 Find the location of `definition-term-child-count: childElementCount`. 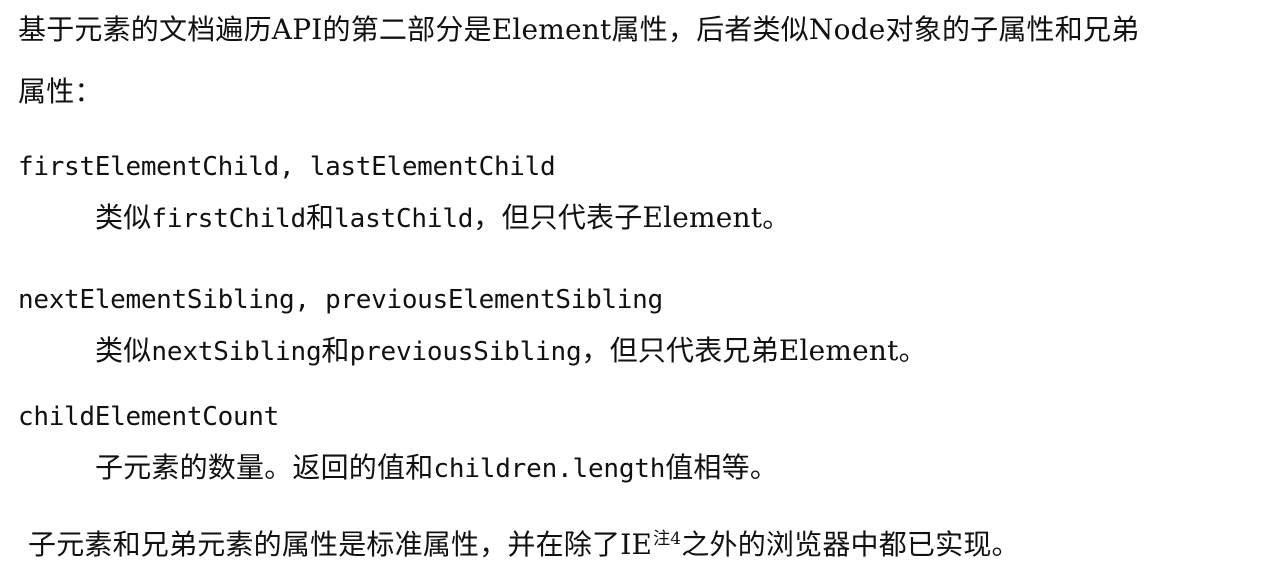

definition-term-child-count: childElementCount is located at coordinates (149, 417).